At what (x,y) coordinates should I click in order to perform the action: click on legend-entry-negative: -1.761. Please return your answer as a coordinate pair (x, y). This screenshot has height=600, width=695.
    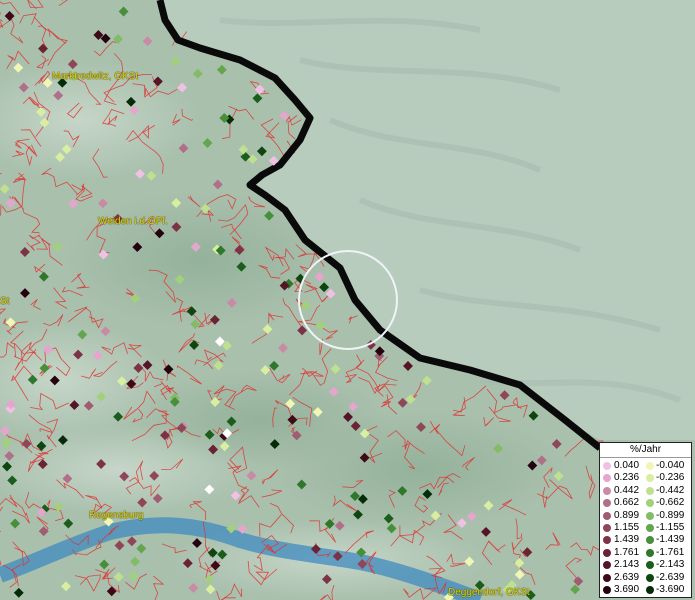
    Looking at the image, I should click on (669, 553).